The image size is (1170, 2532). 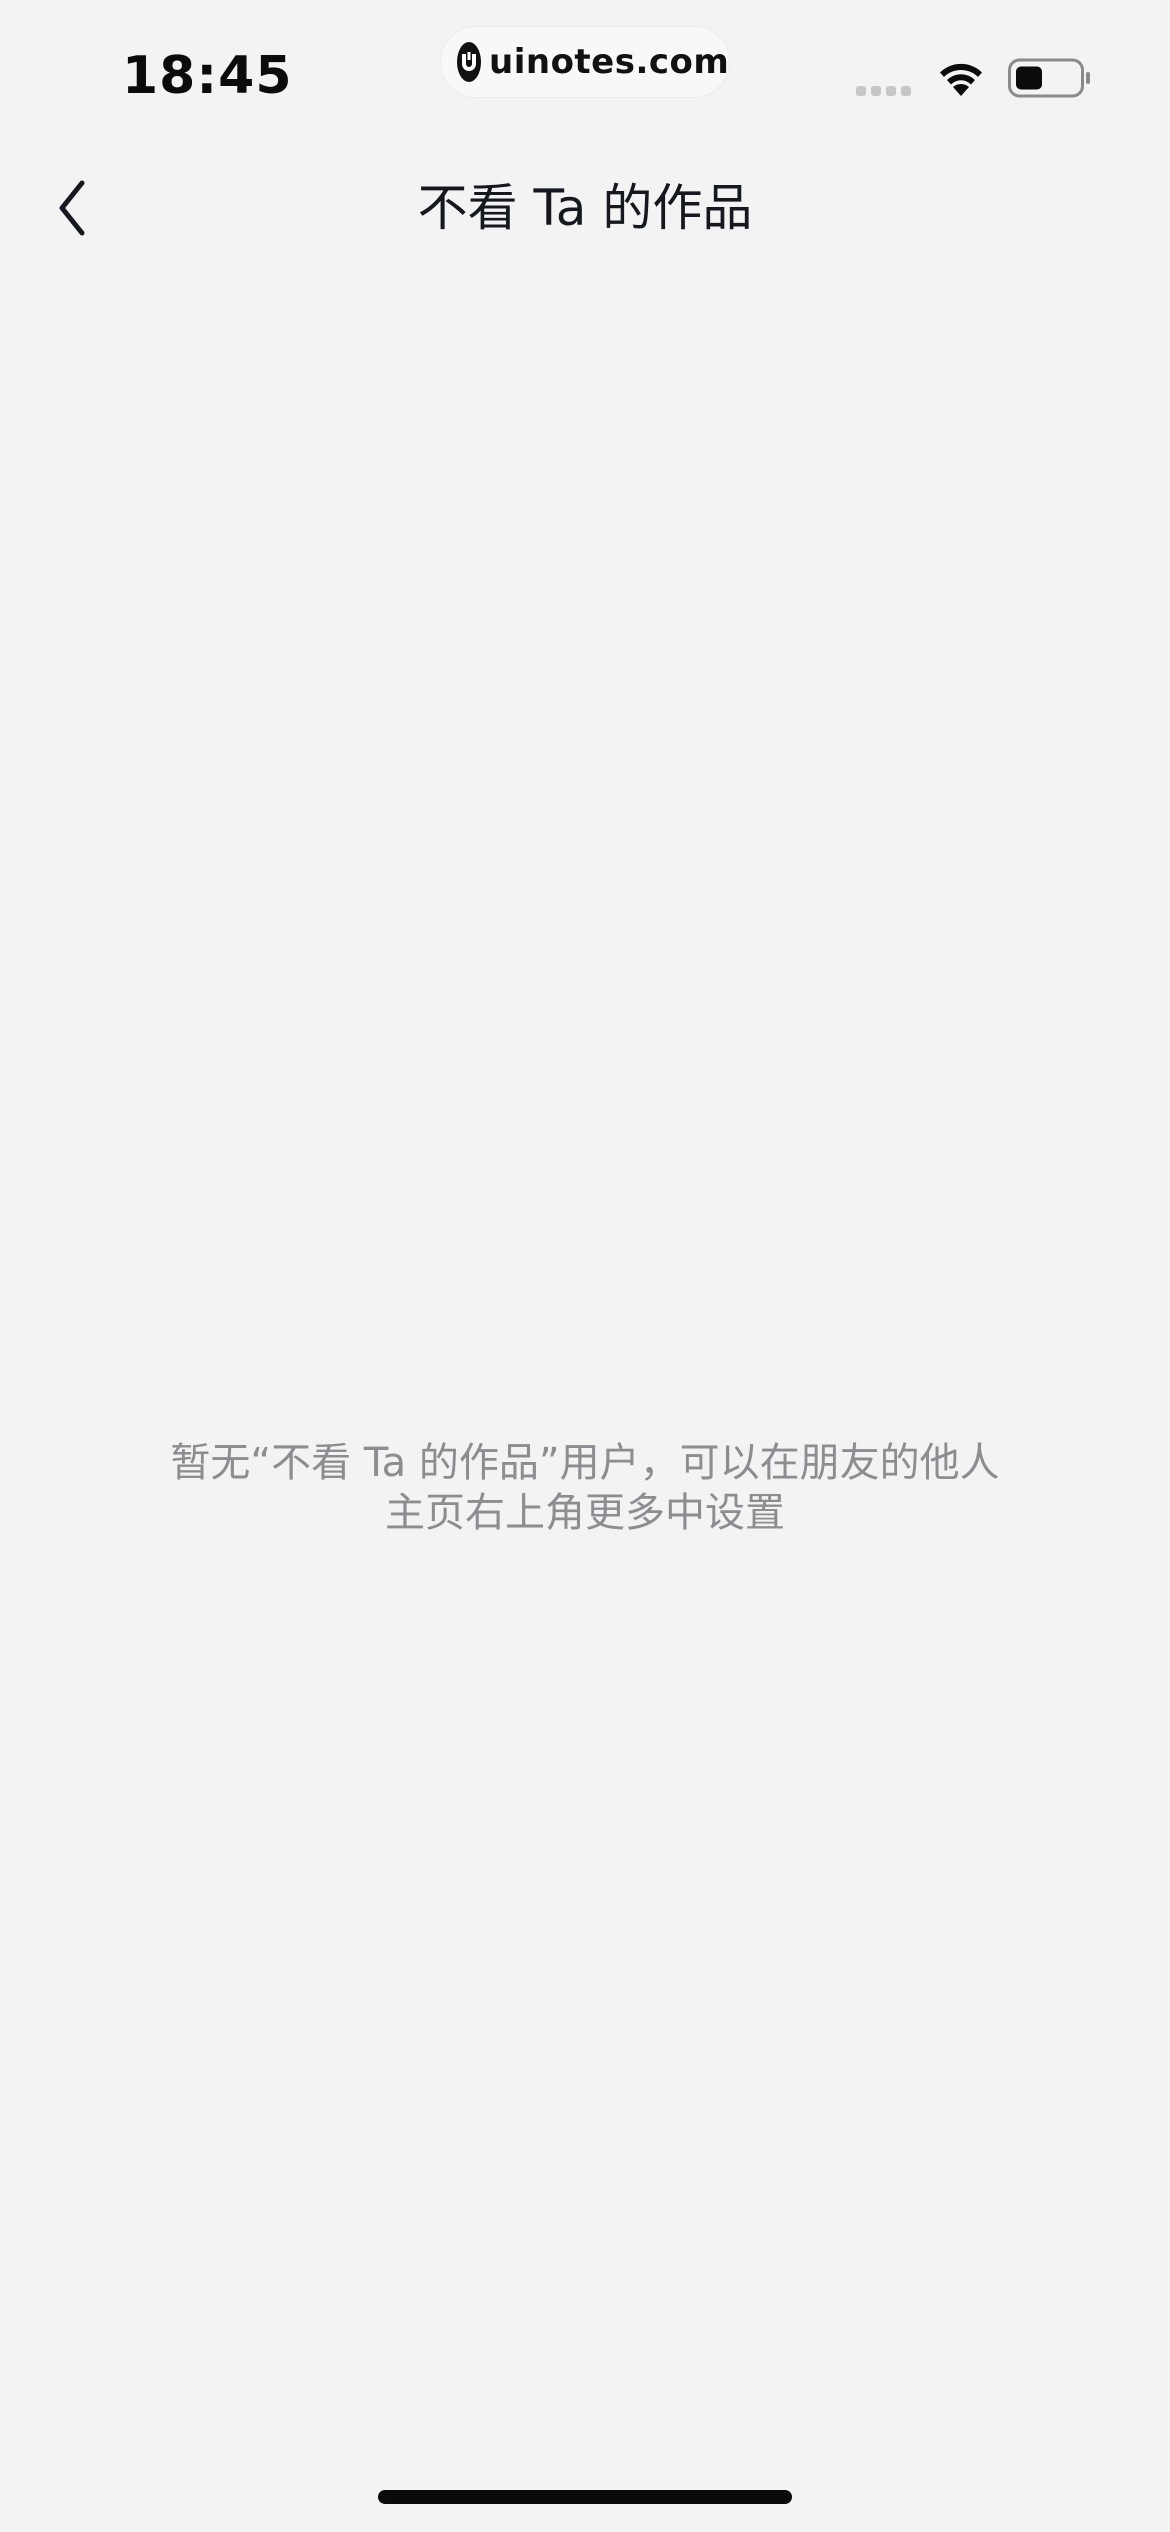 What do you see at coordinates (585, 1513) in the screenshot?
I see `empty-state-line-2: 主页右上角更多中设置` at bounding box center [585, 1513].